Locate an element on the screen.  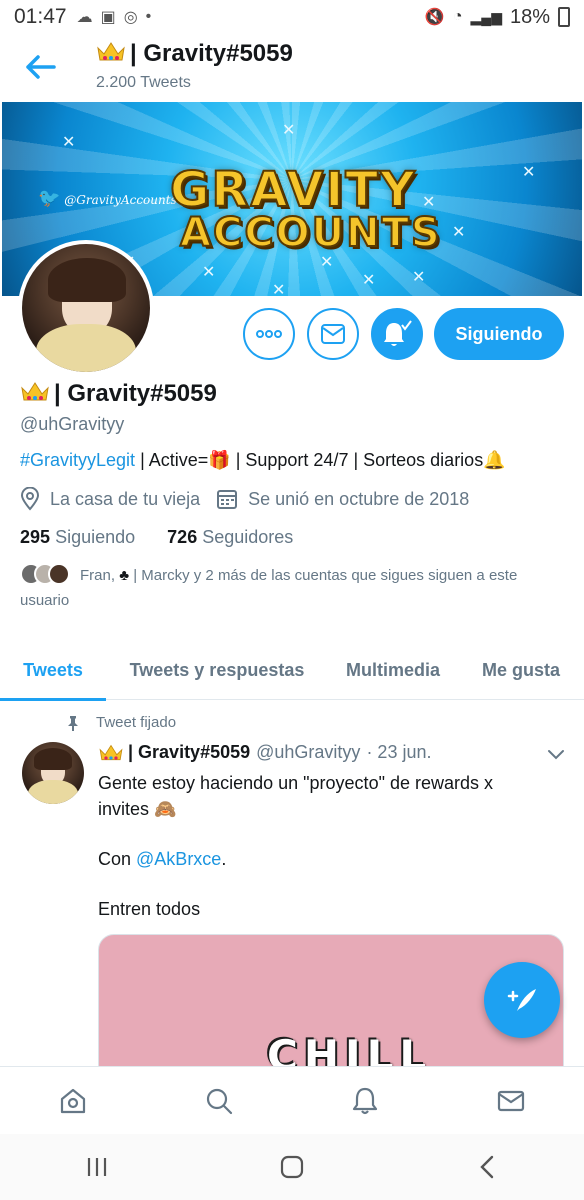
search-icon is located at coordinates (219, 1101).